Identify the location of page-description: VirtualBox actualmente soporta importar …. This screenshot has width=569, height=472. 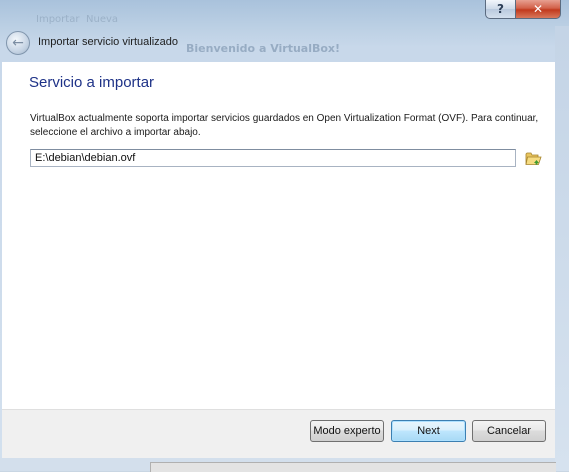
(284, 125).